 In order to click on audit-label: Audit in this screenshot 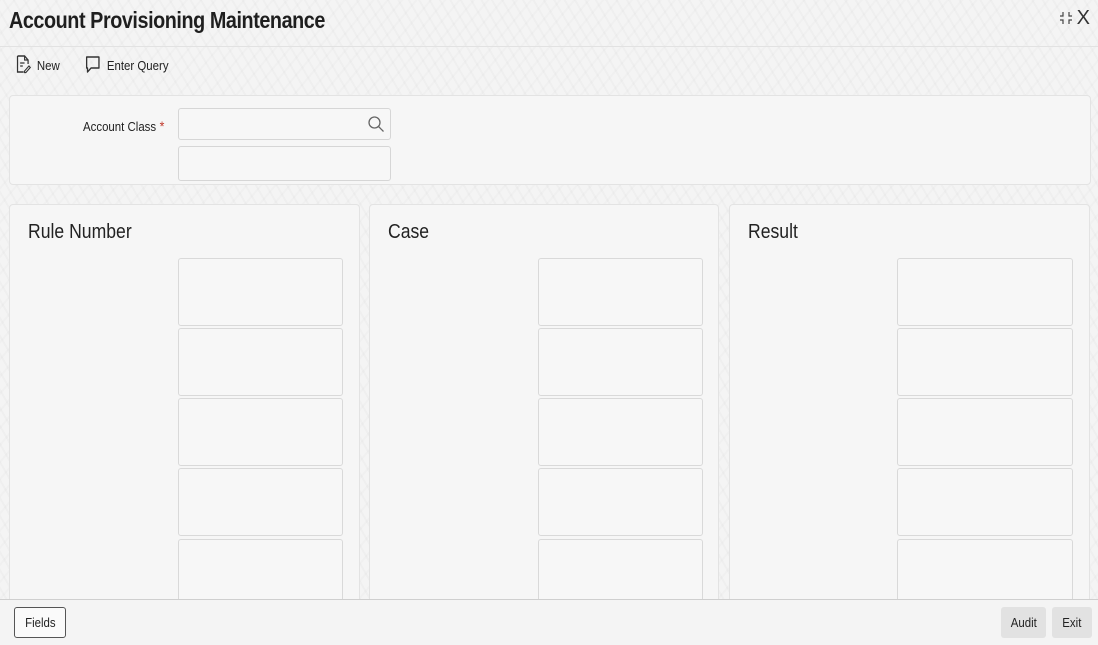, I will do `click(1023, 622)`.